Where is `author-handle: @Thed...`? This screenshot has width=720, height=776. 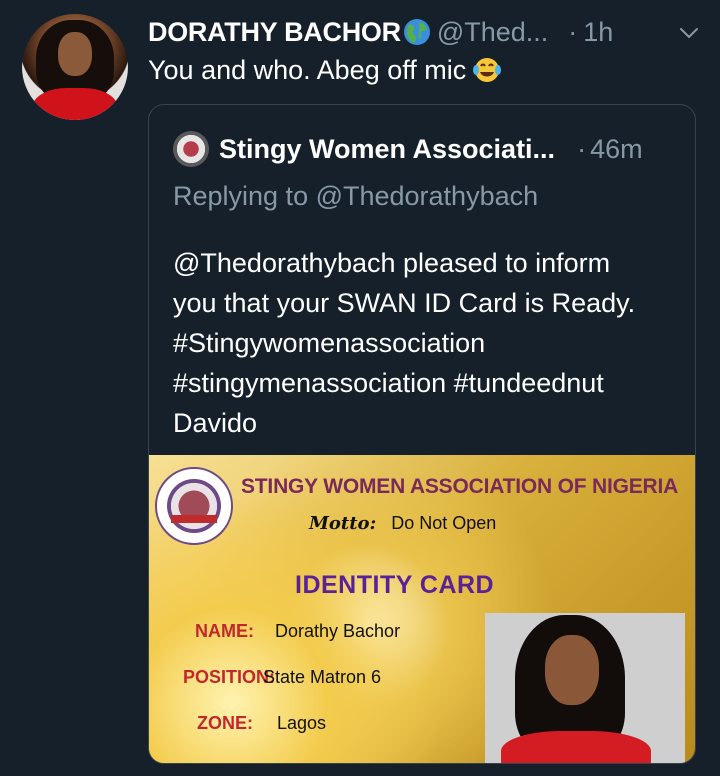 author-handle: @Thed... is located at coordinates (492, 32).